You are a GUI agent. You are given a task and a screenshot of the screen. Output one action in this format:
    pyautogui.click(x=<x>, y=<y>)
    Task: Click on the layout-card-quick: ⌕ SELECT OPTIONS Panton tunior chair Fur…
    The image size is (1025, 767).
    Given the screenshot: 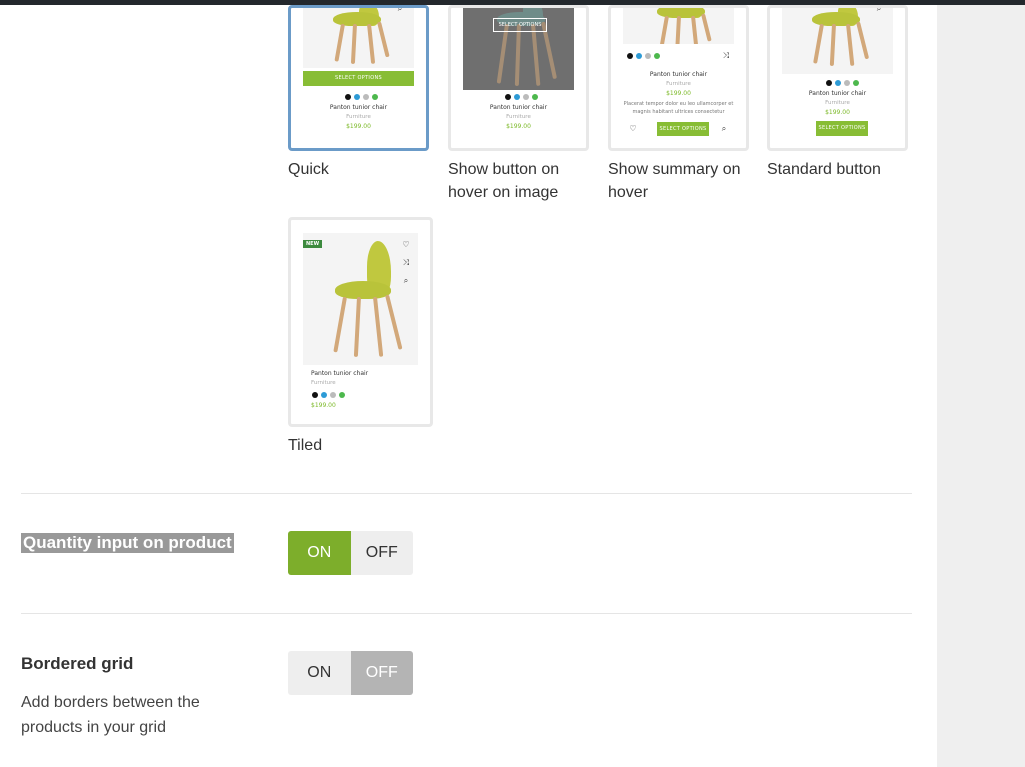 What is the action you would take?
    pyautogui.click(x=358, y=78)
    